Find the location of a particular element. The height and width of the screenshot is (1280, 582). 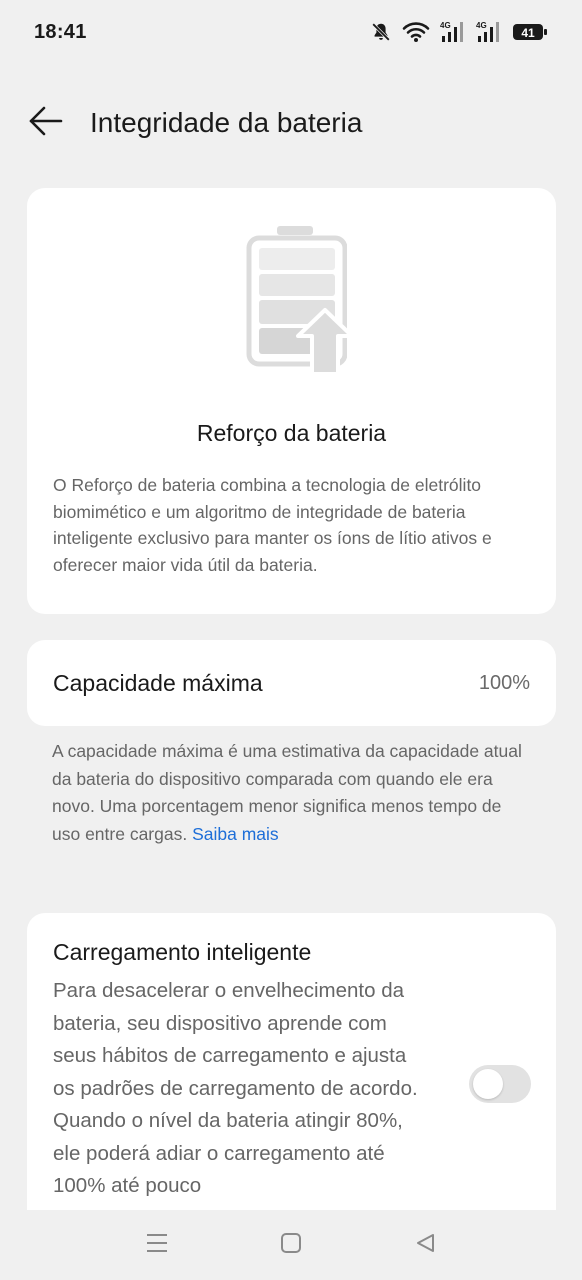

status-time: 18:41 is located at coordinates (60, 31).